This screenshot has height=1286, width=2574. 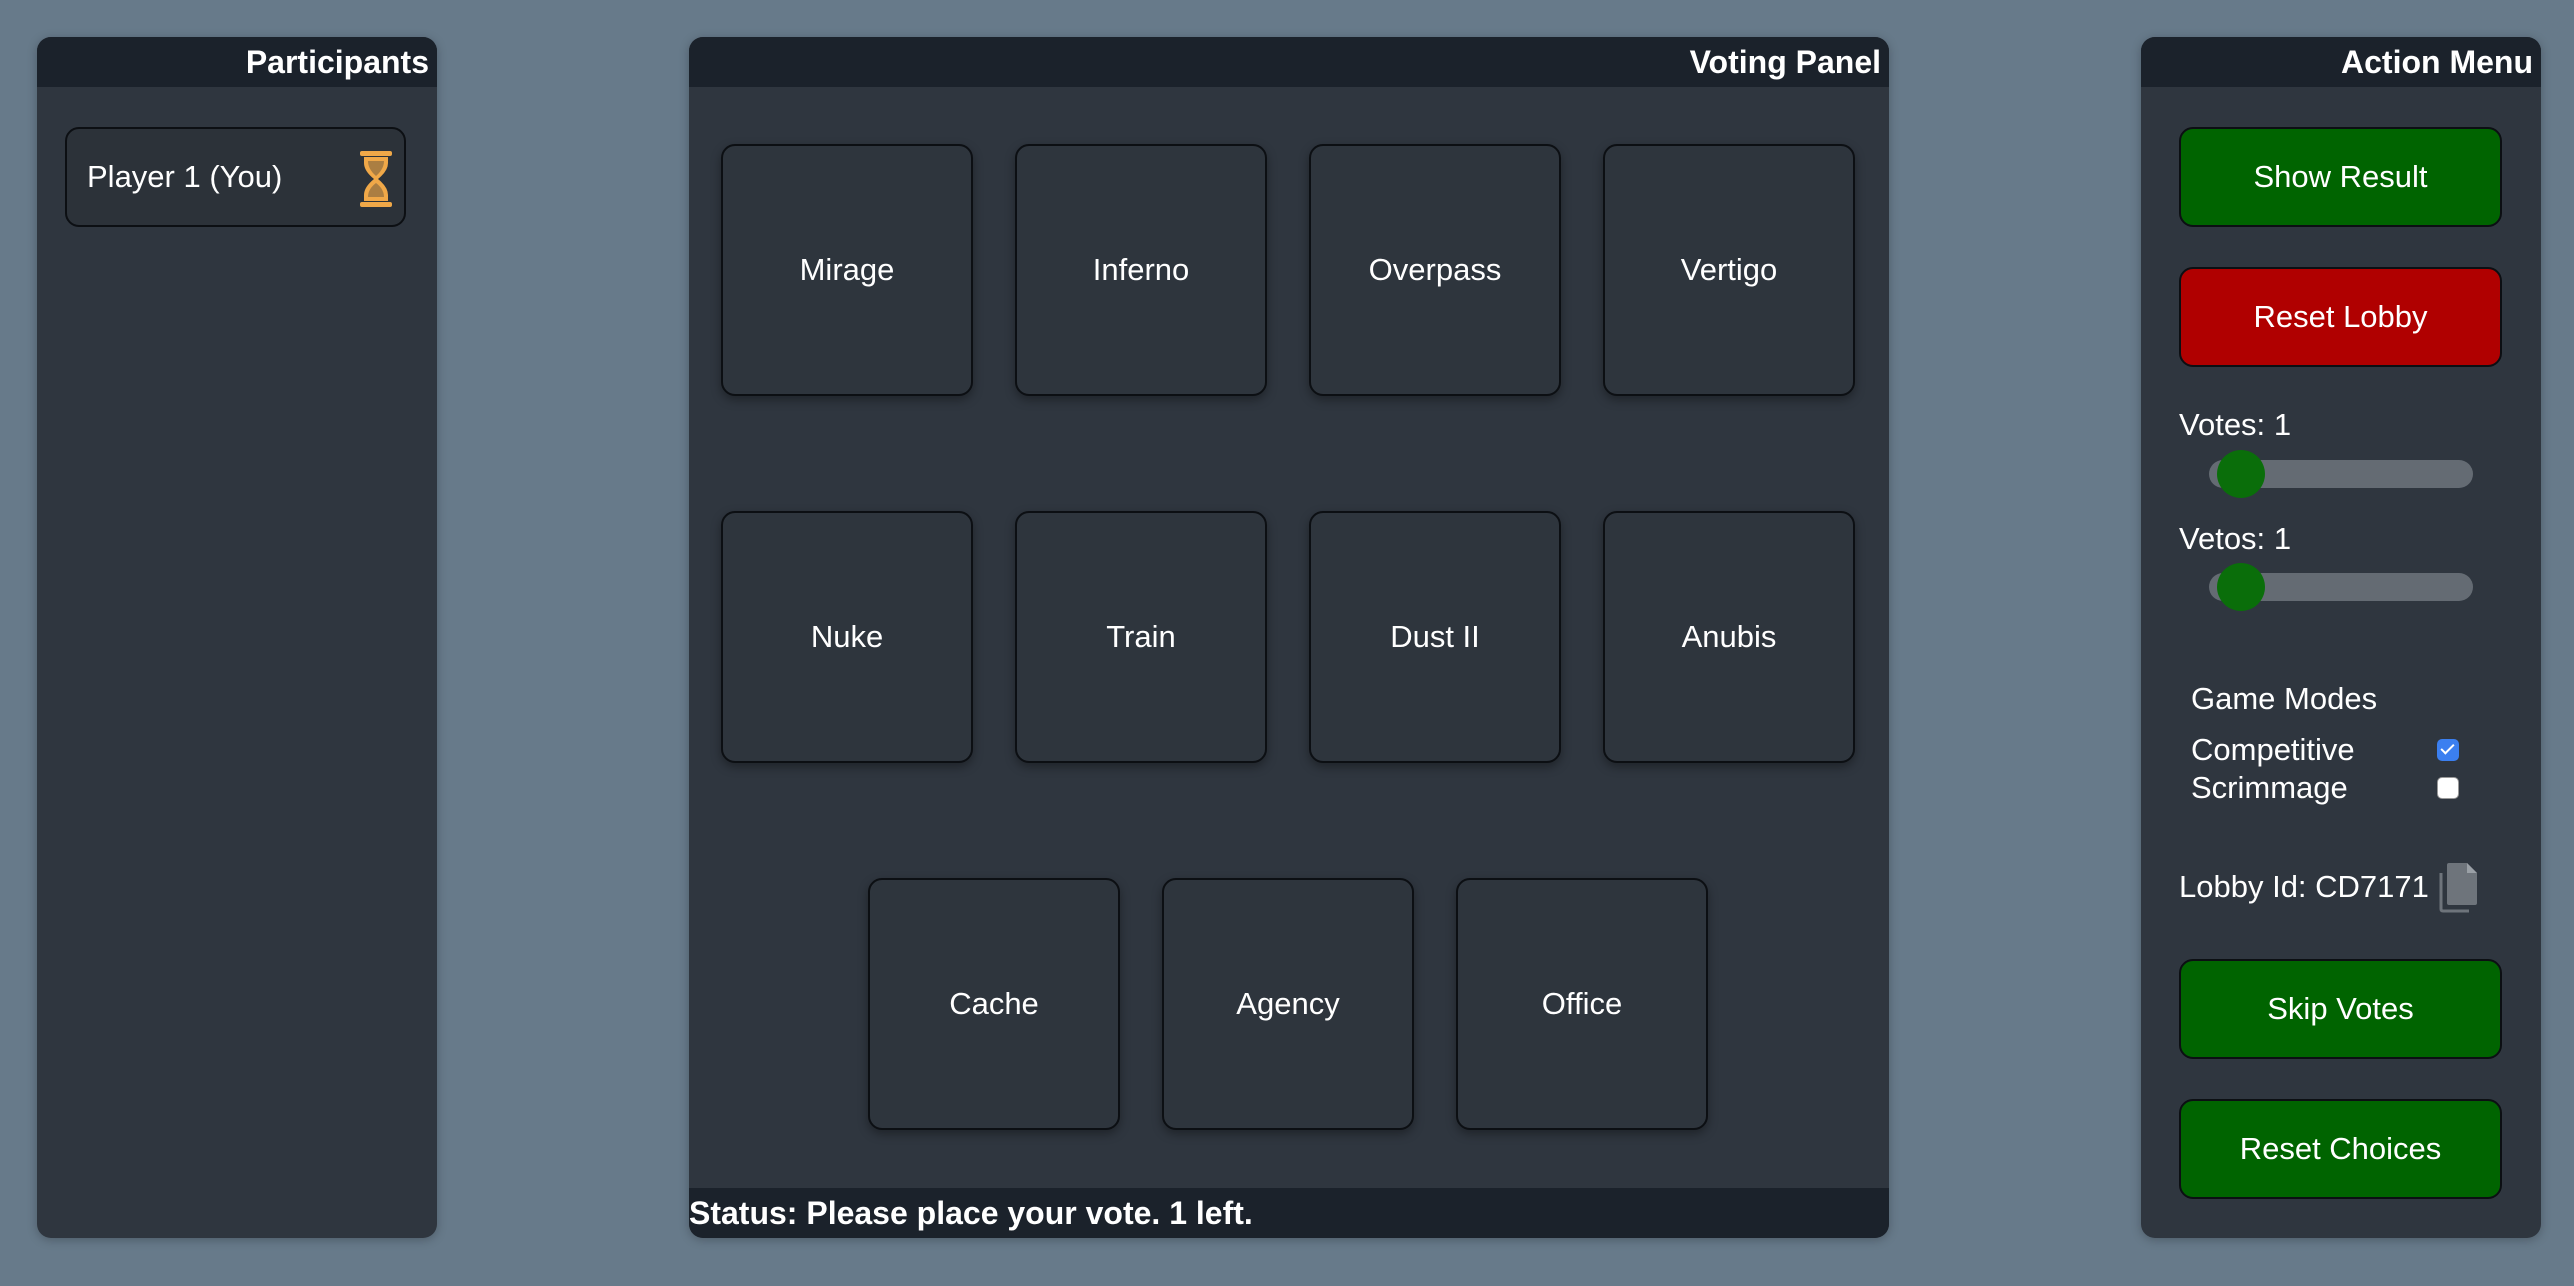 I want to click on votes-label: Votes:, so click(x=2222, y=424).